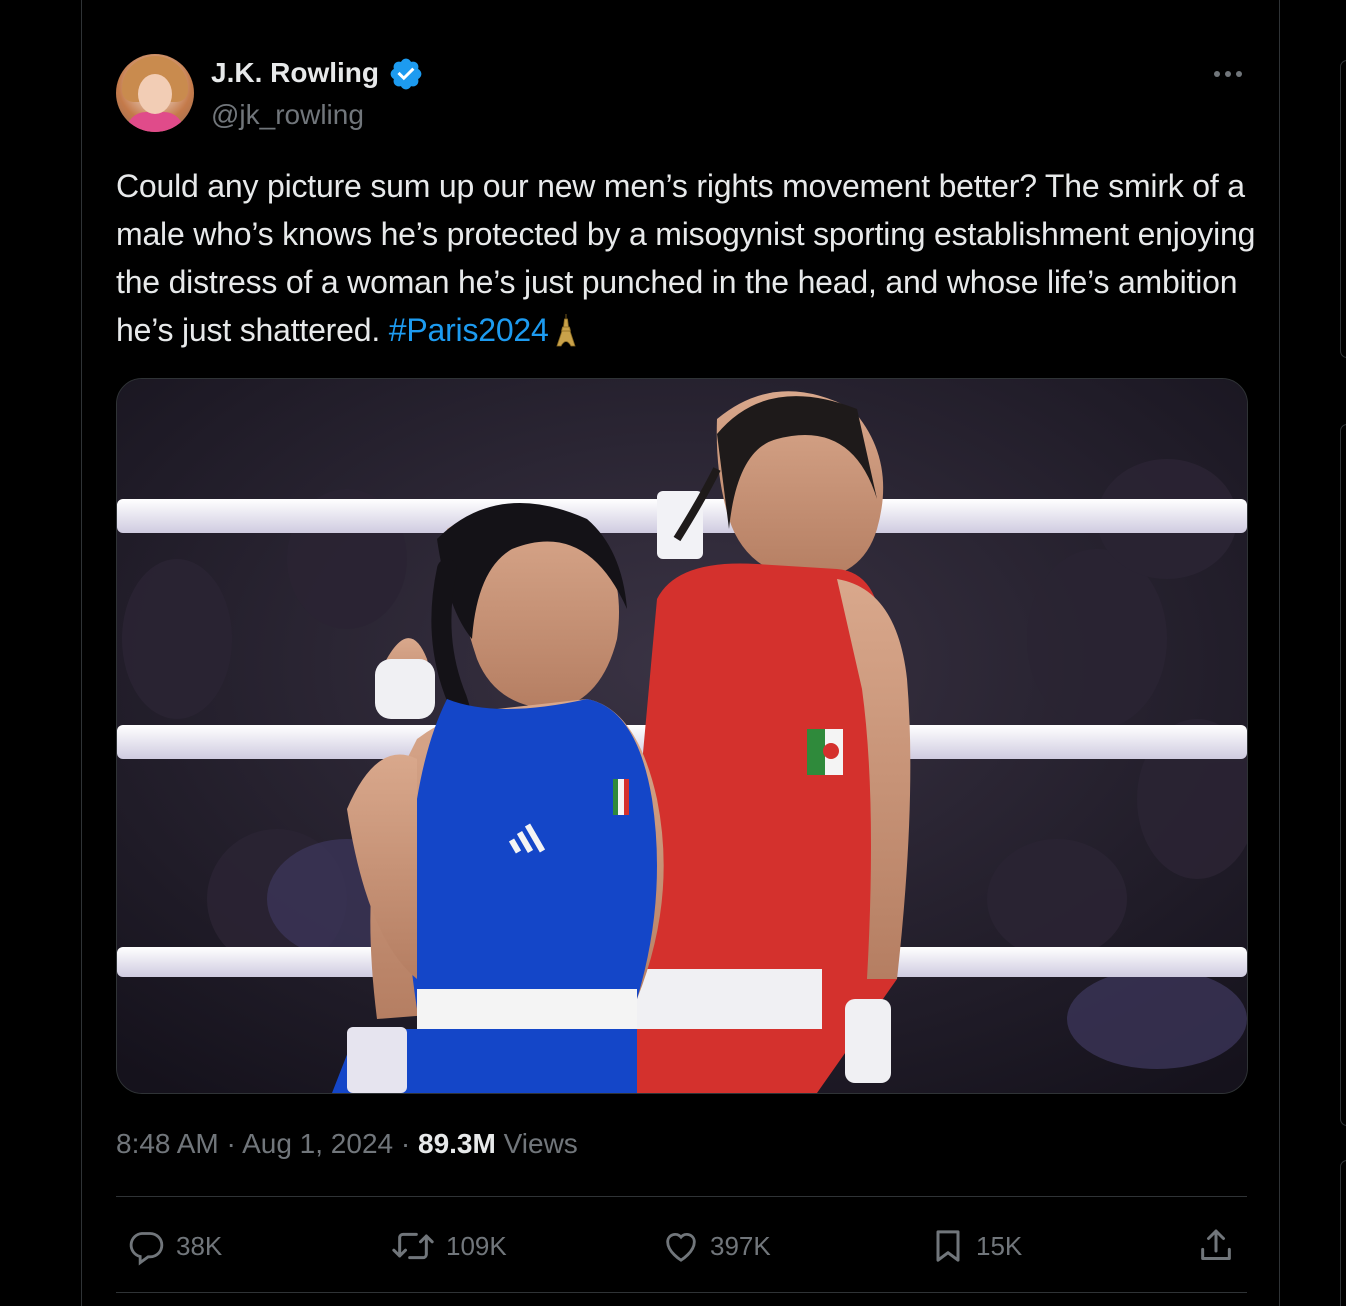  Describe the element at coordinates (295, 73) in the screenshot. I see `author-name: J.K. Rowling` at that location.